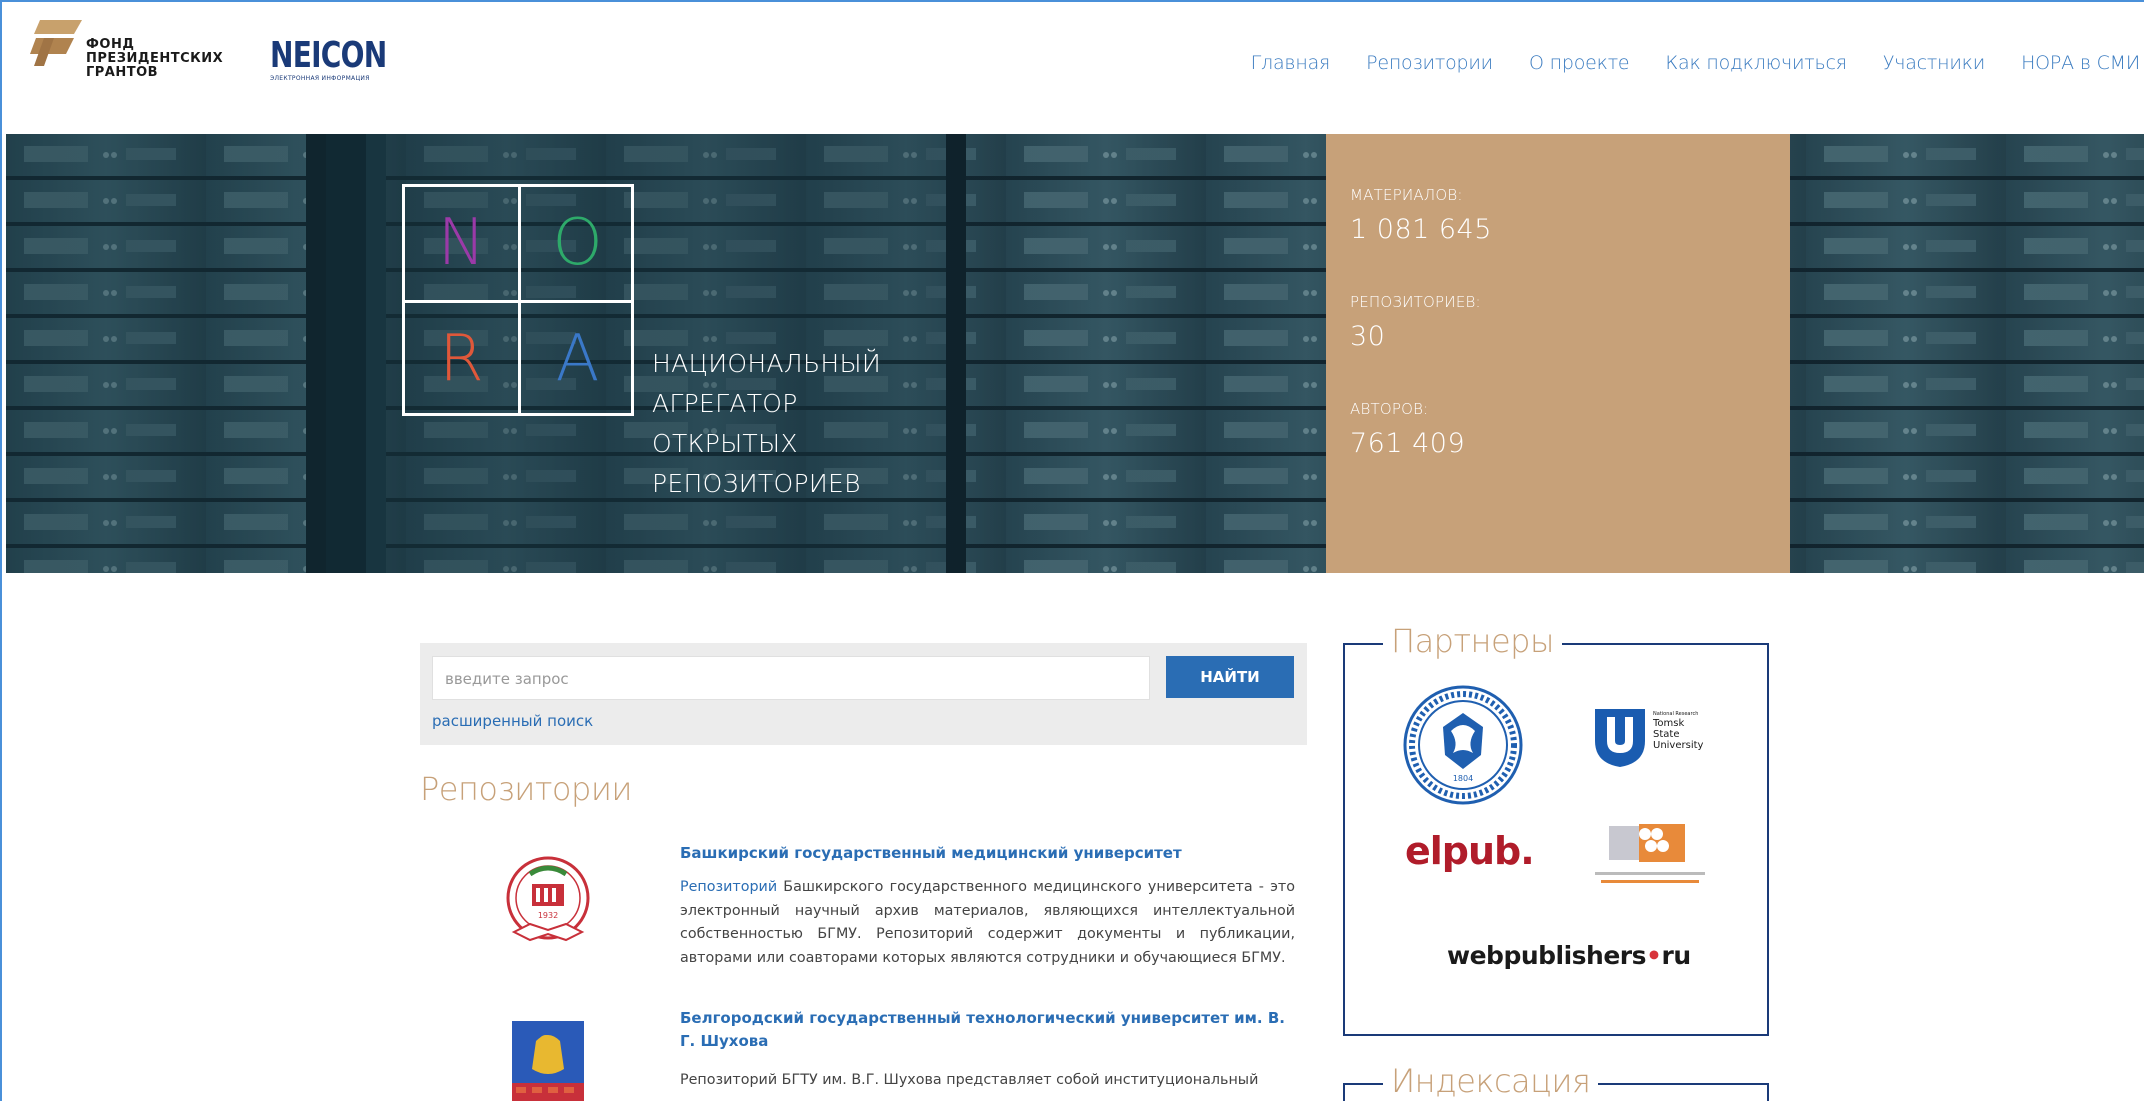 The width and height of the screenshot is (2144, 1101). What do you see at coordinates (577, 359) in the screenshot?
I see `nora-letter-a: A` at bounding box center [577, 359].